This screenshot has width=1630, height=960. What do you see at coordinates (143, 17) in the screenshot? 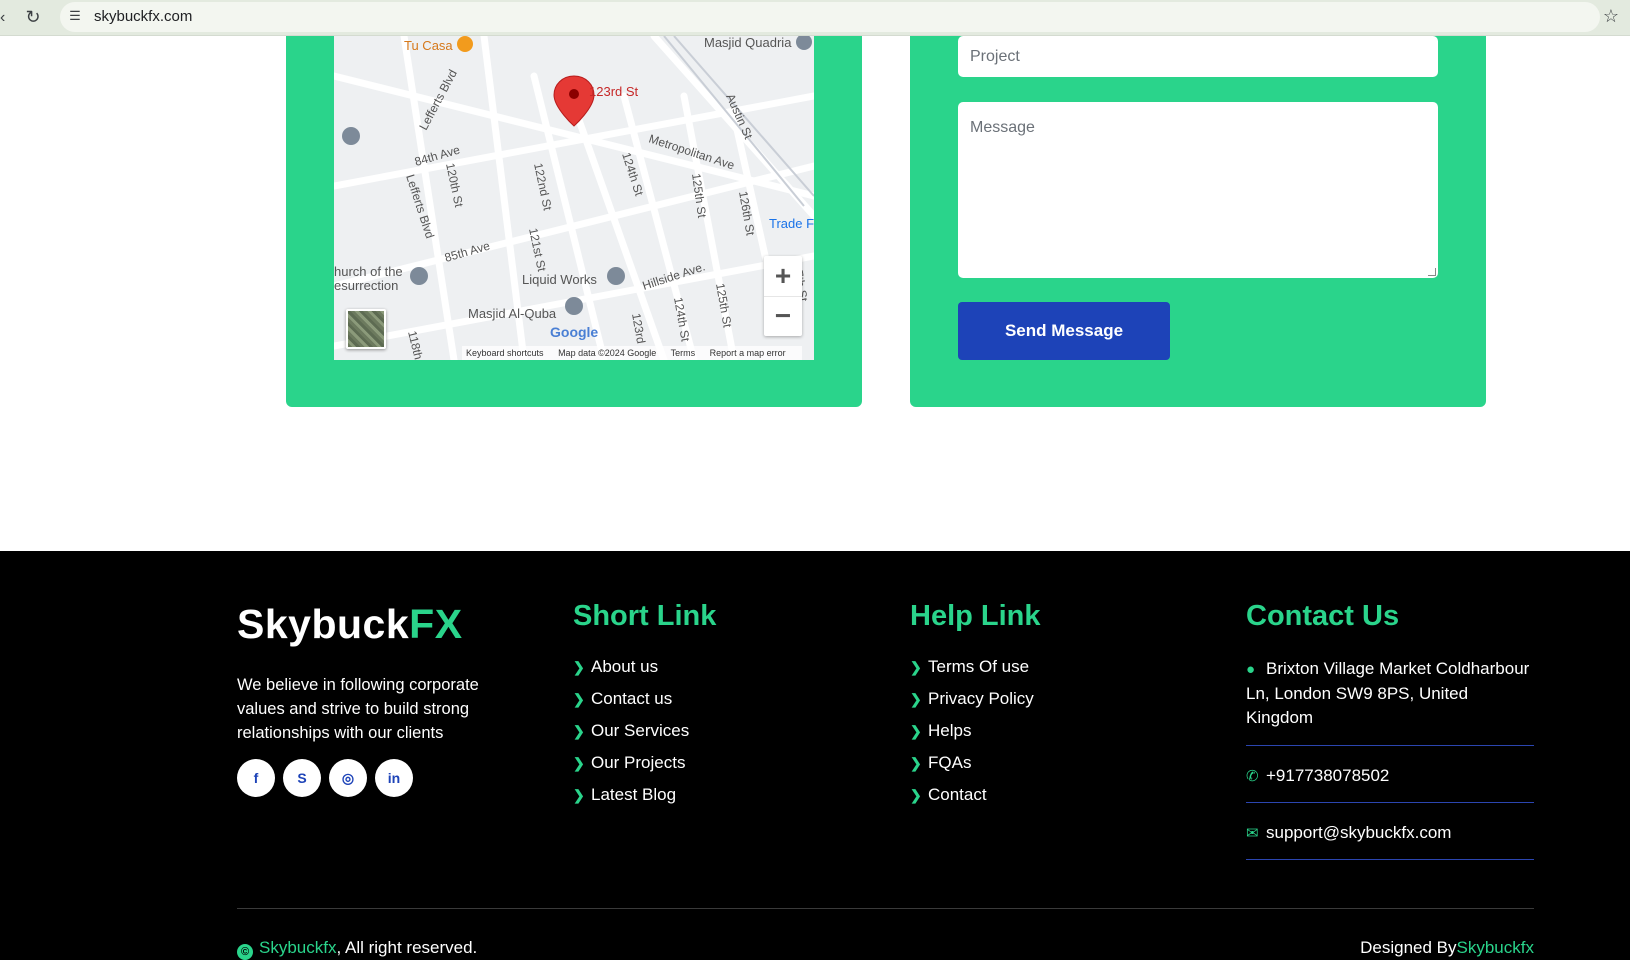
I see `url-text: skybuckfx.com` at bounding box center [143, 17].